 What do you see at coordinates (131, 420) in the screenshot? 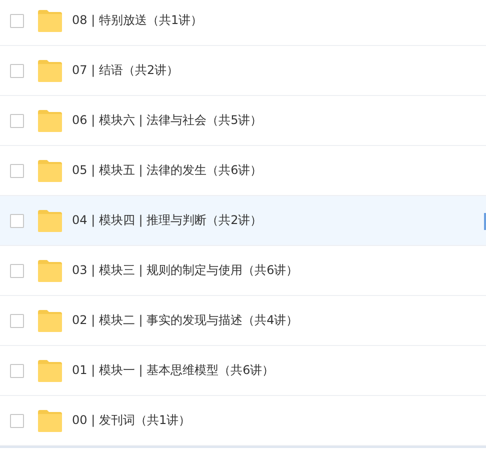
I see `folder-name: 00 | 发刊词（共1讲）` at bounding box center [131, 420].